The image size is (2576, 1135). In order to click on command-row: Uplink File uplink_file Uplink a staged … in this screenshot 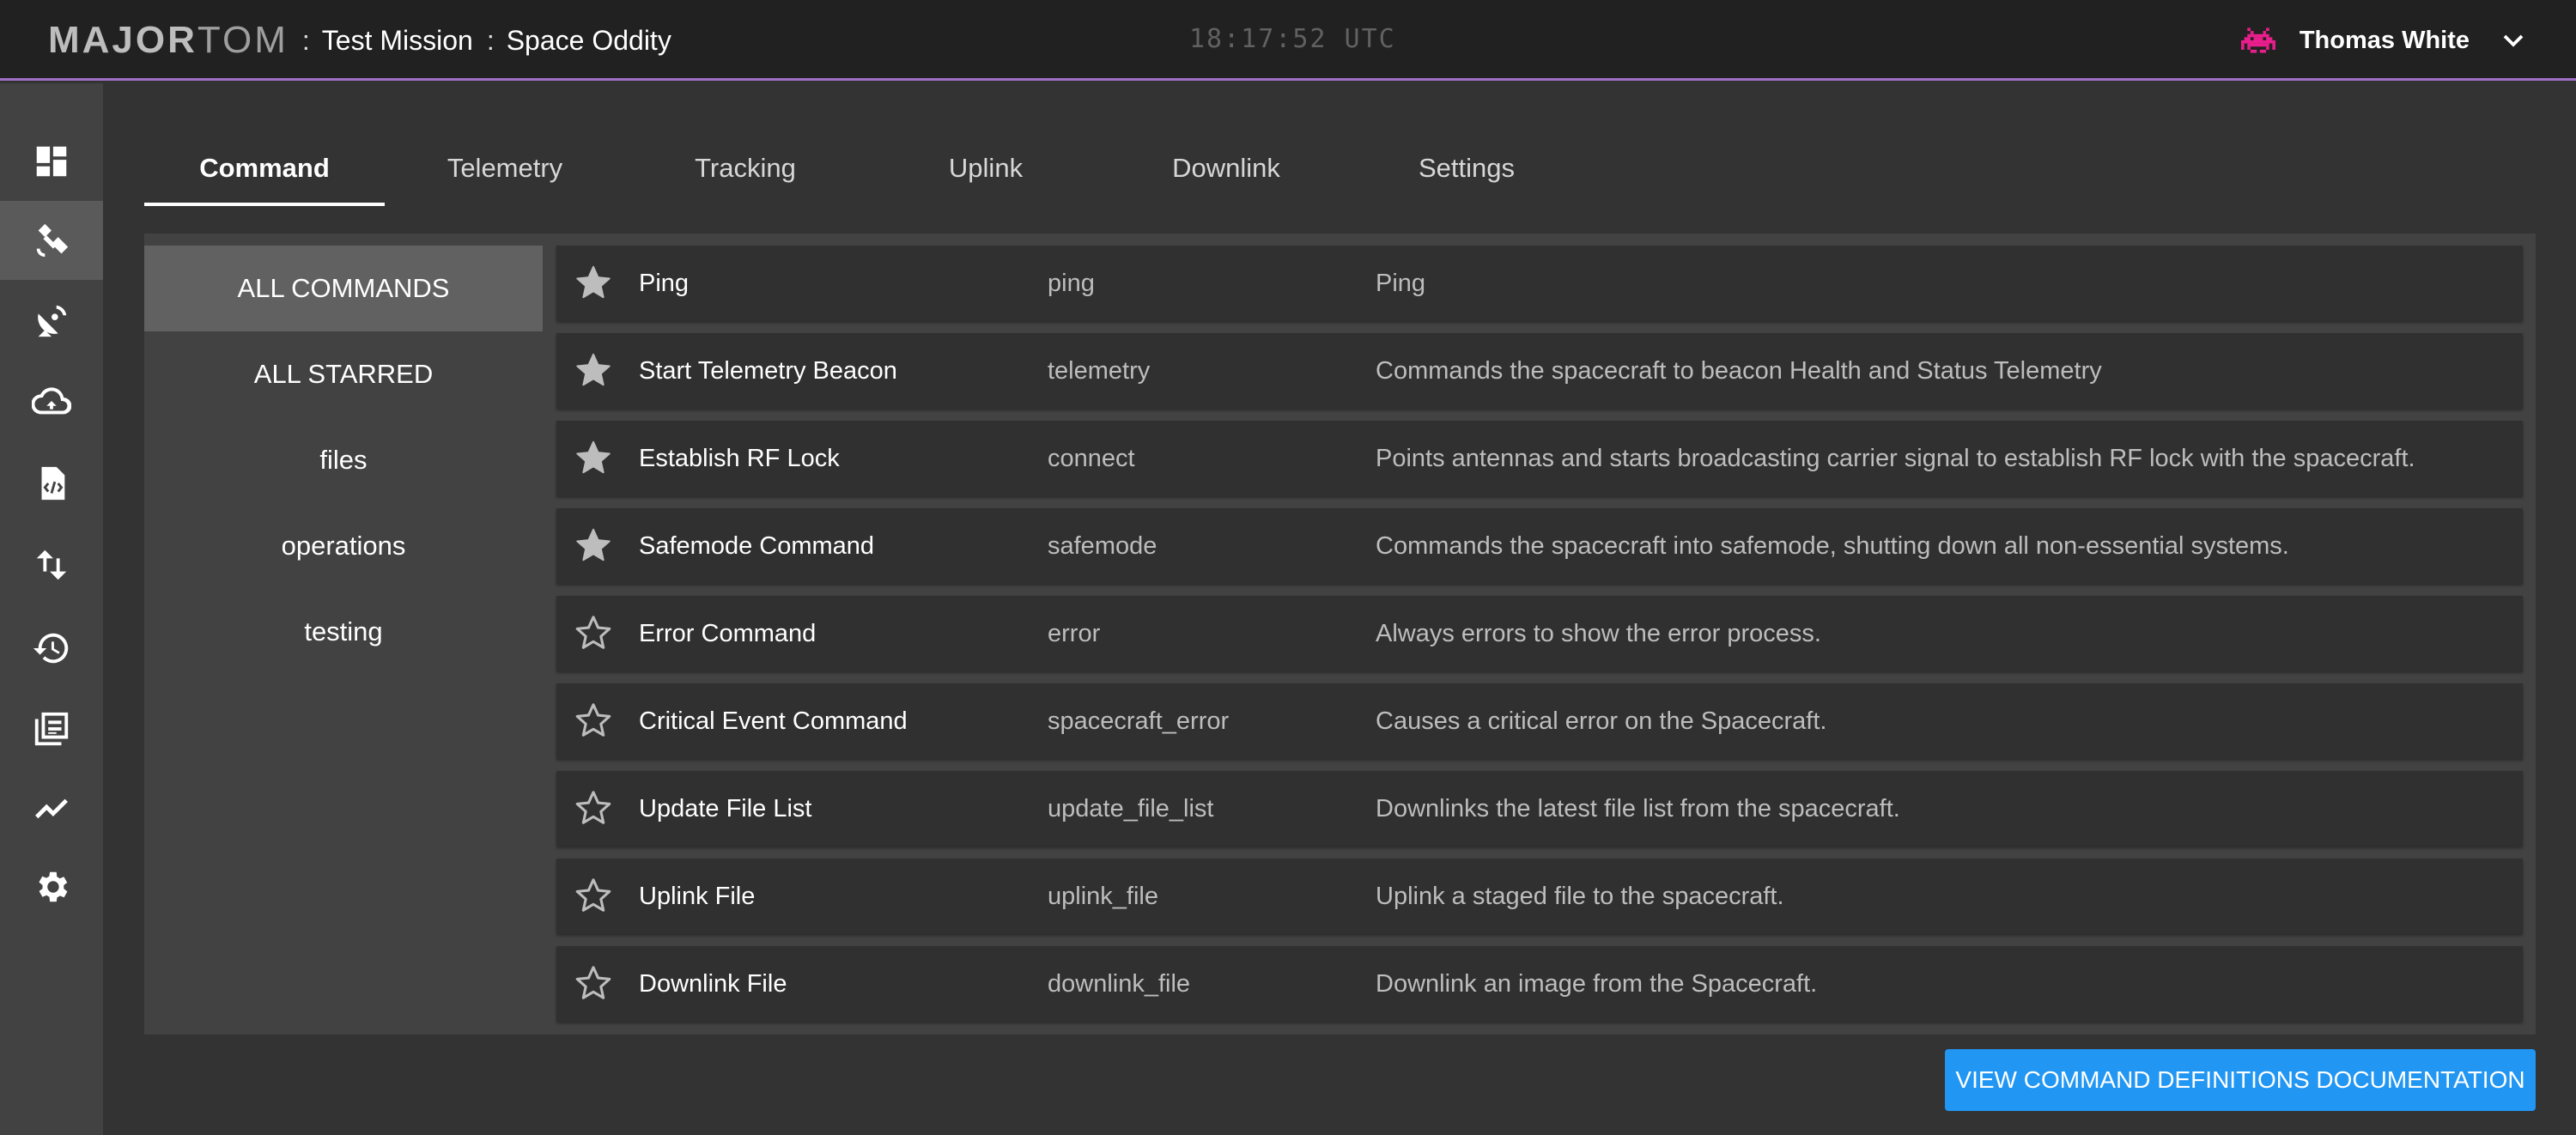, I will do `click(1539, 896)`.